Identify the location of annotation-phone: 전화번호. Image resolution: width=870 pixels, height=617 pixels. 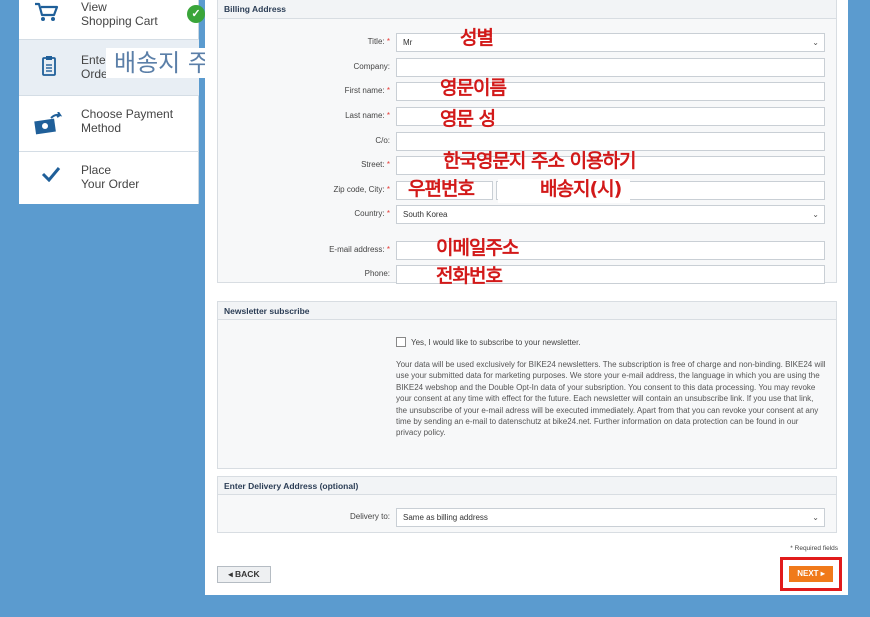
(469, 276).